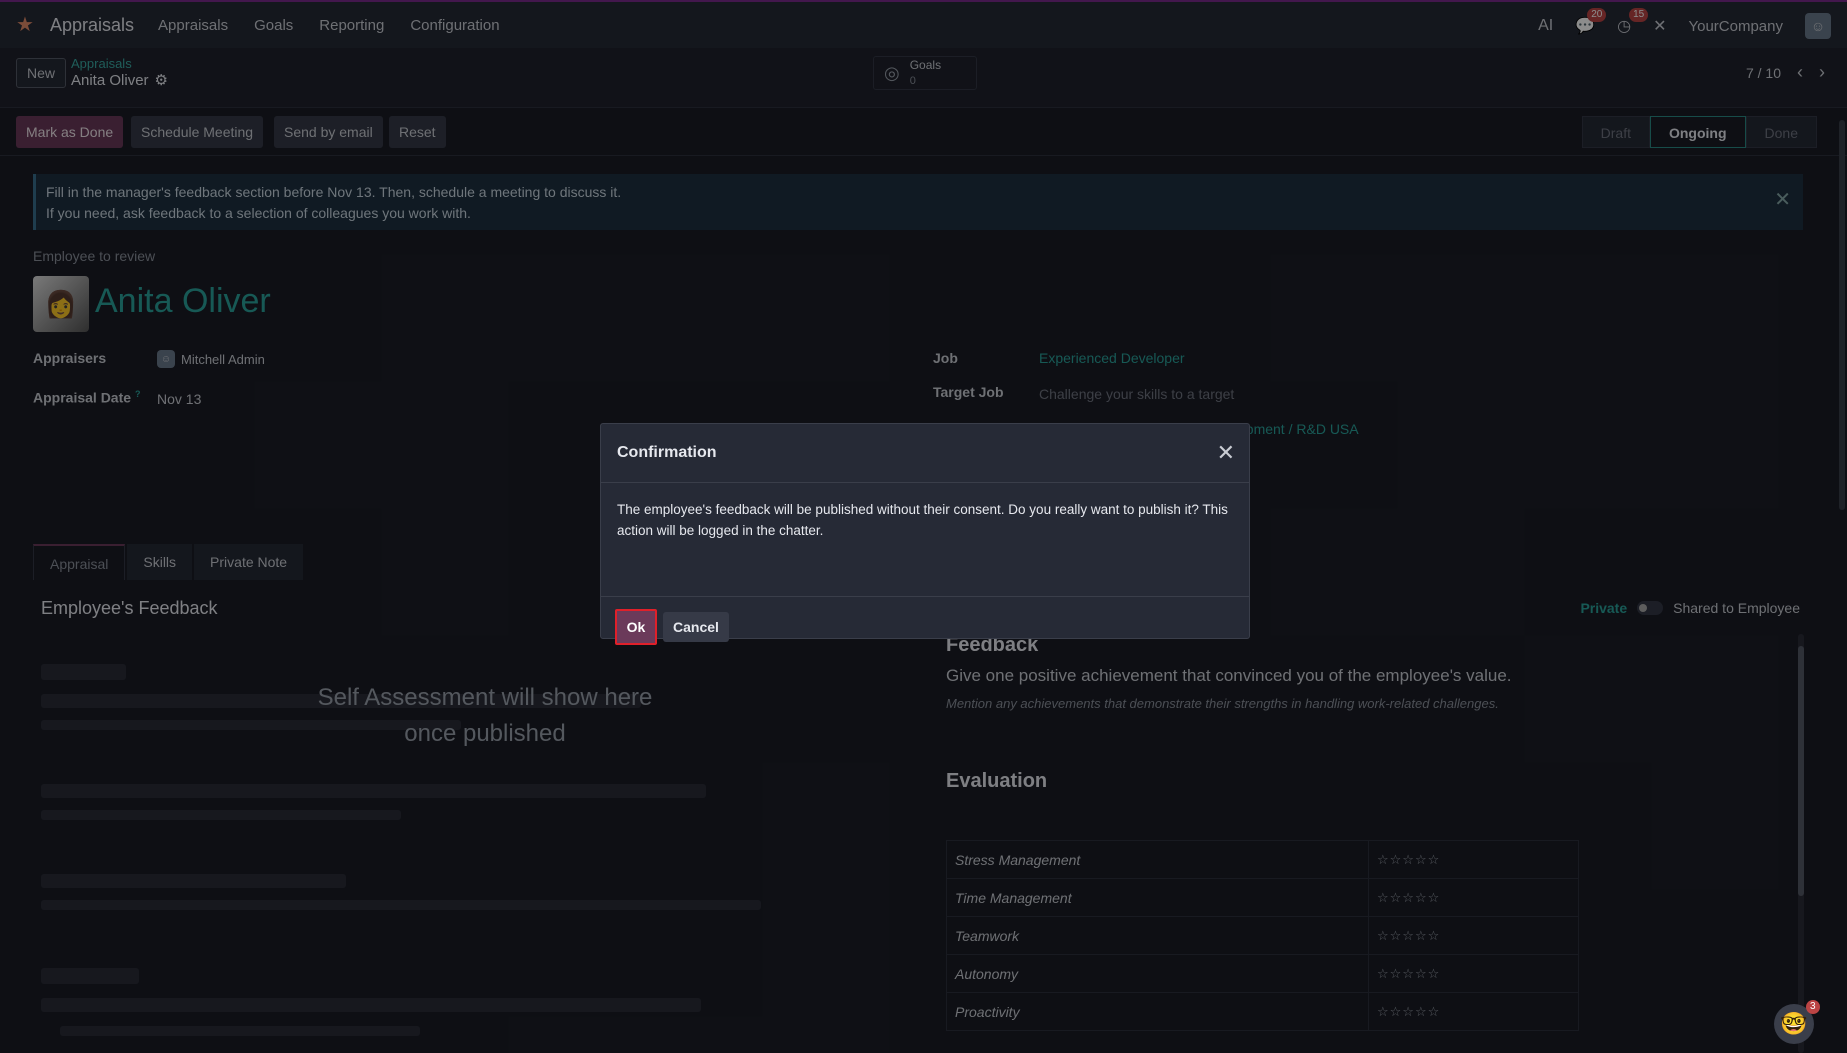  I want to click on close-icon: ✕, so click(1226, 453).